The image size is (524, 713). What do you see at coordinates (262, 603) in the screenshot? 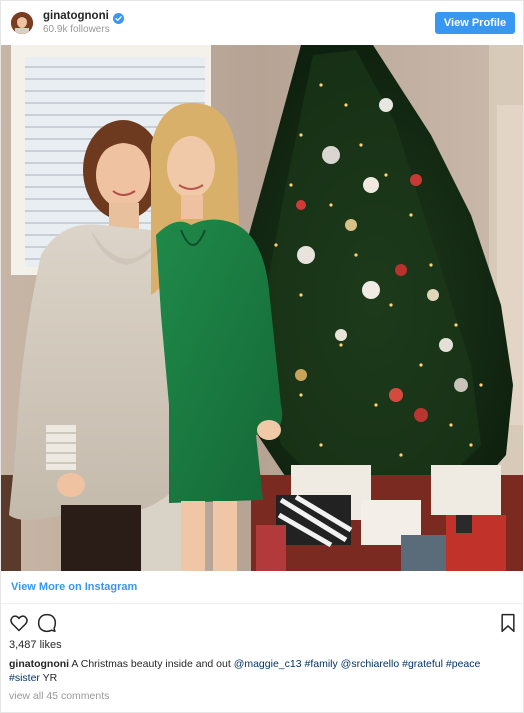
I see `divider` at bounding box center [262, 603].